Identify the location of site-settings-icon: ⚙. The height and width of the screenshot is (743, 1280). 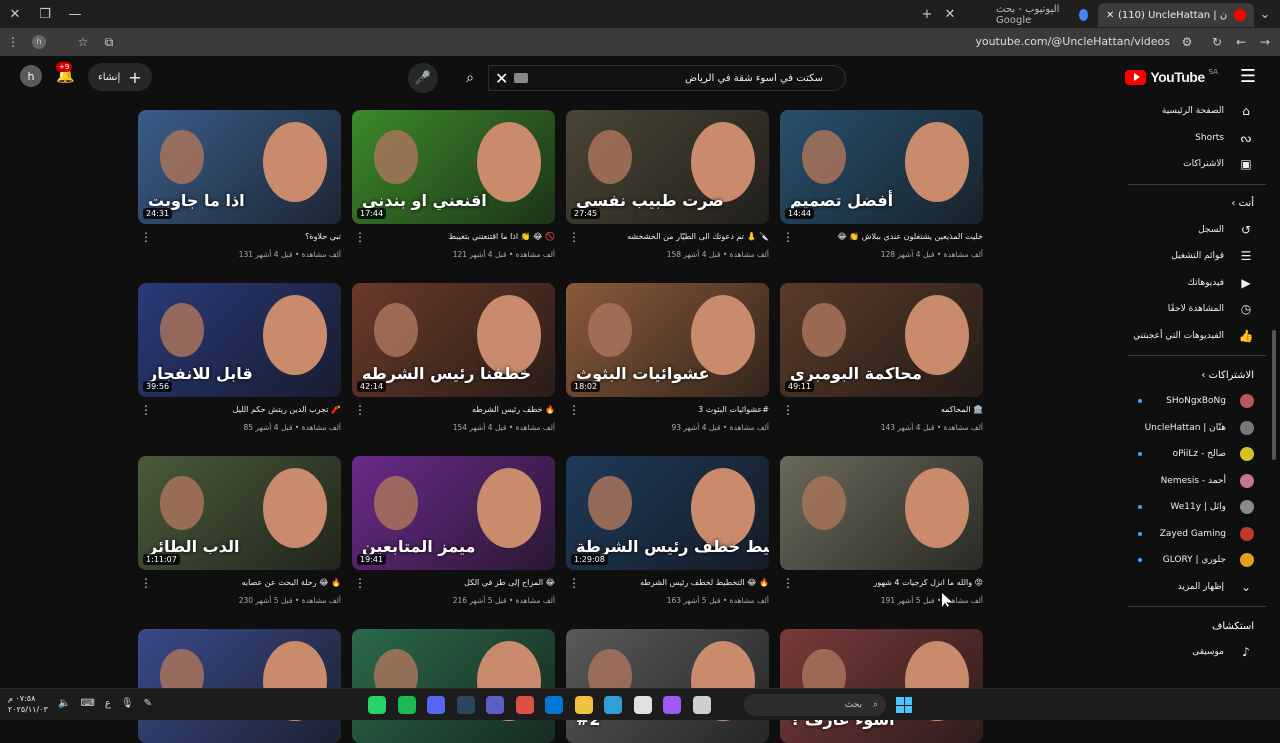
(1187, 42).